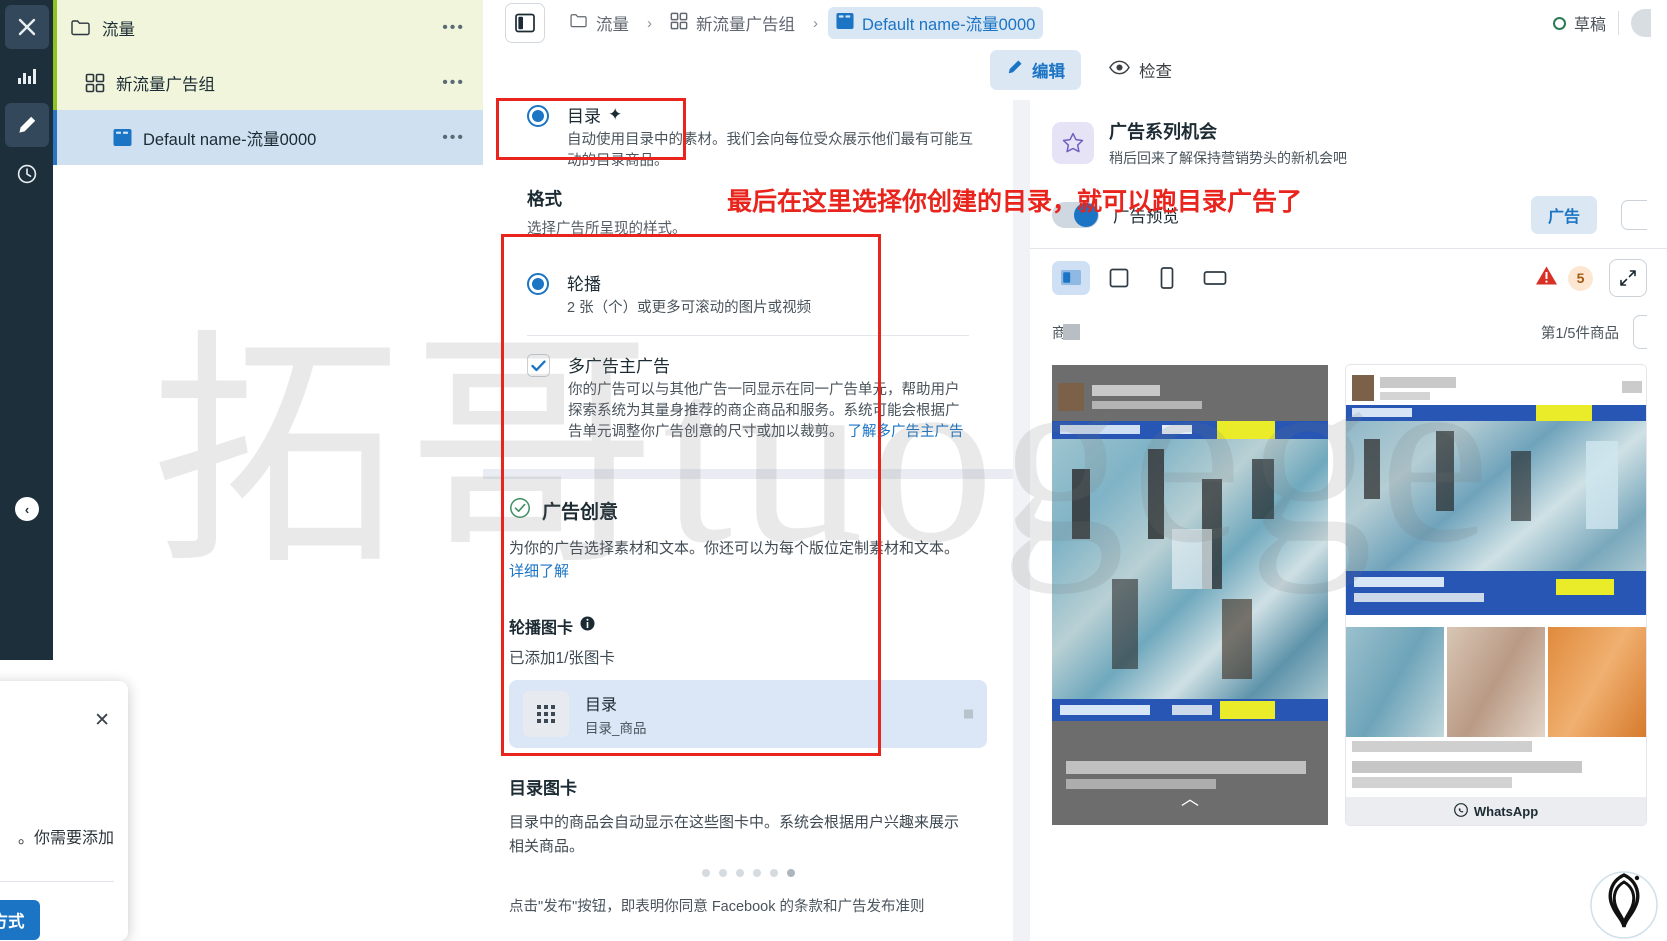 This screenshot has height=941, width=1667. What do you see at coordinates (906, 432) in the screenshot?
I see `multi-advertiser-link: 了解多广告主广告` at bounding box center [906, 432].